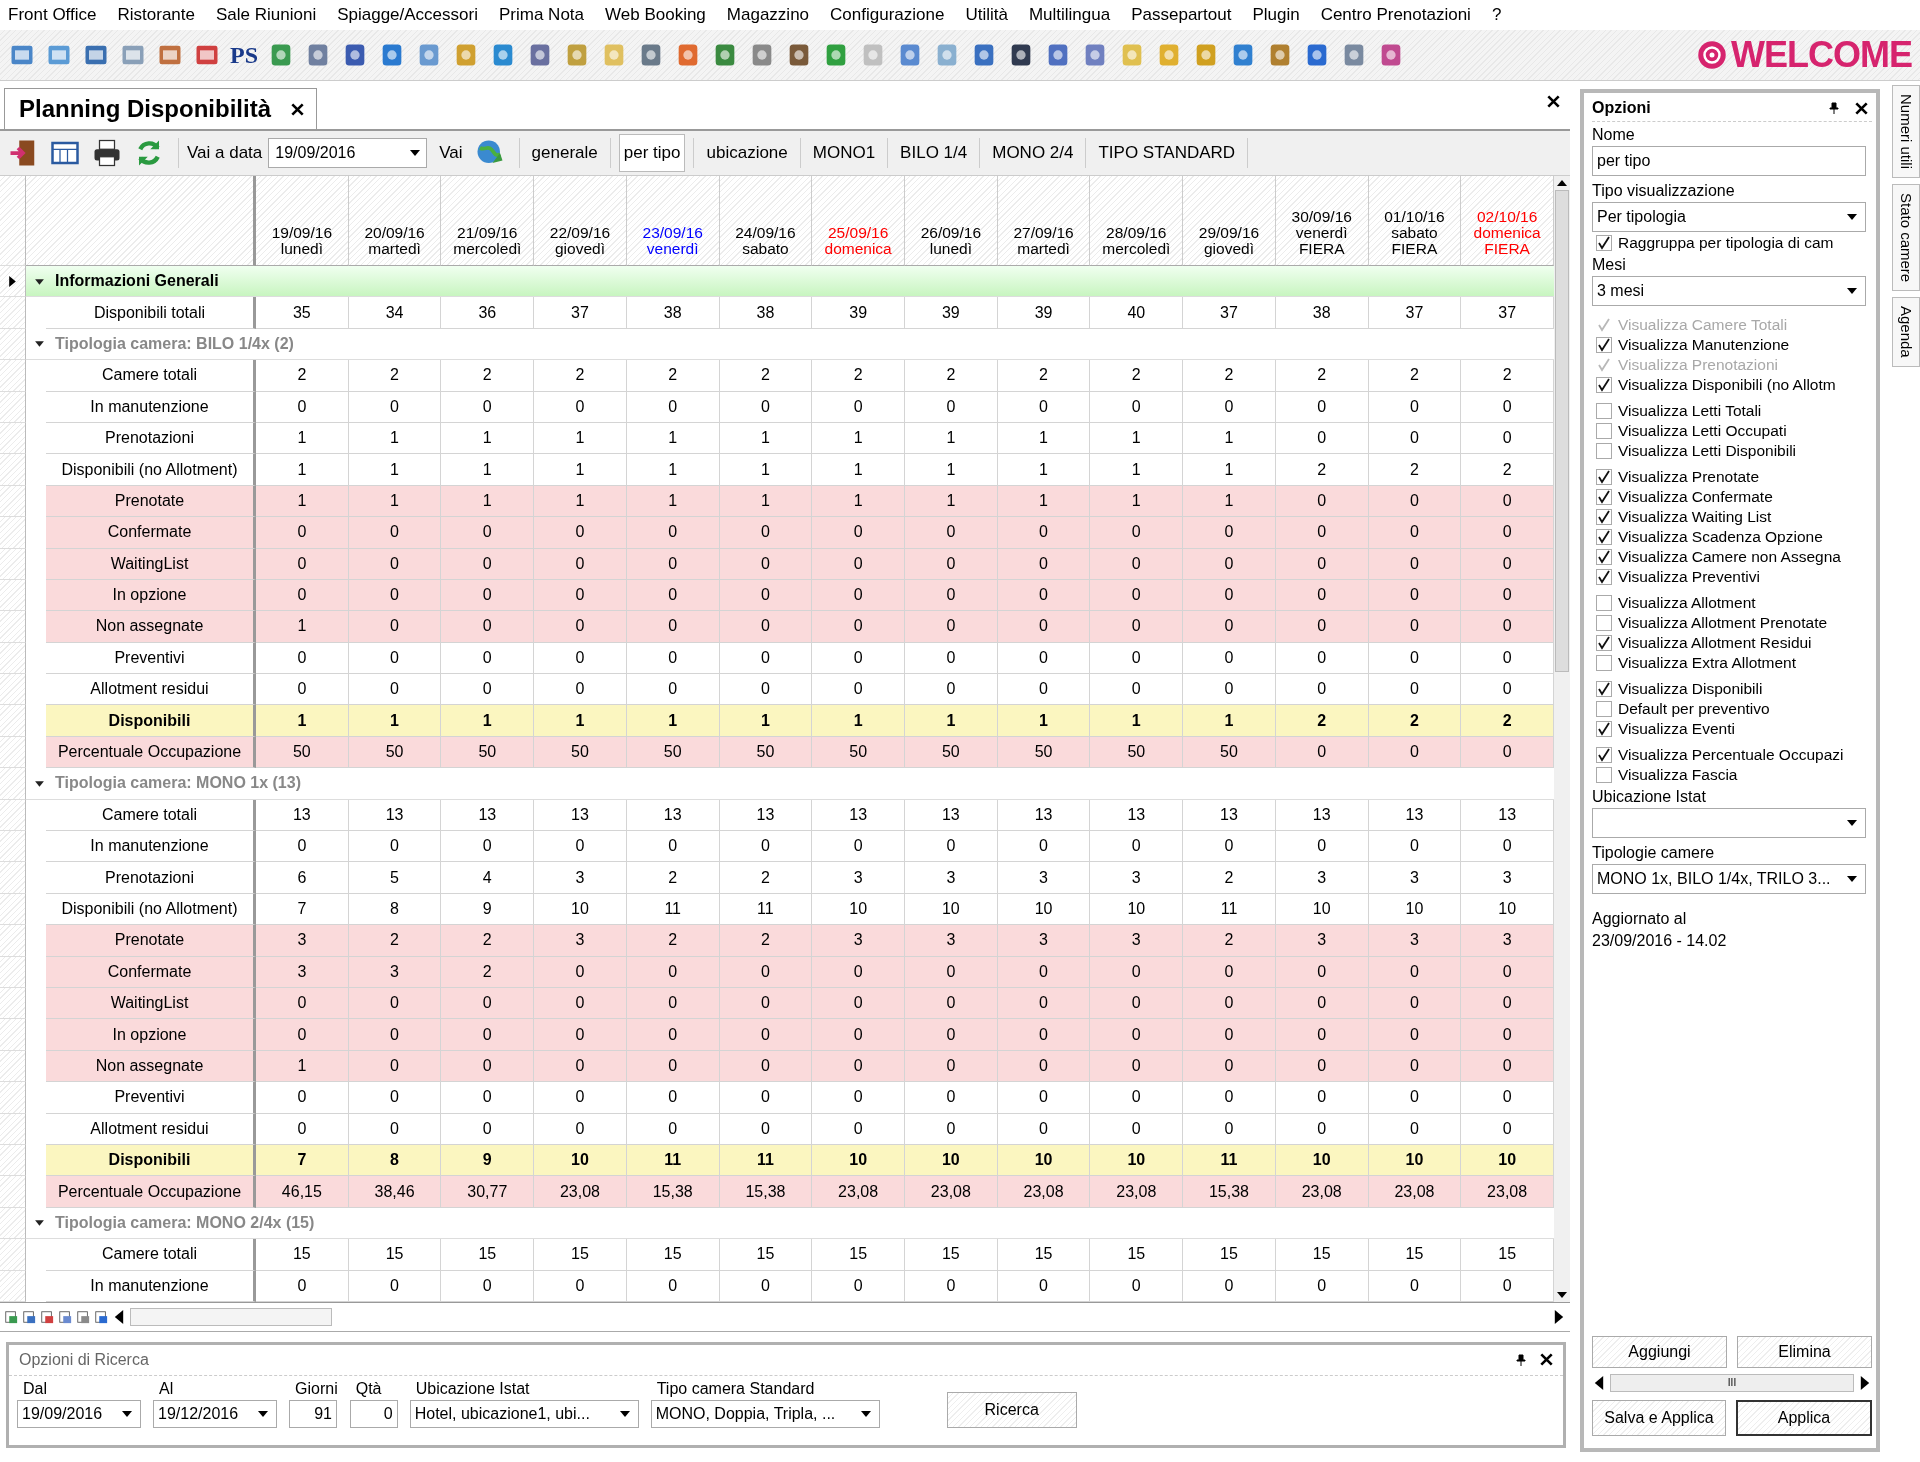 The height and width of the screenshot is (1462, 1920). I want to click on scrollbar-thumb, so click(1562, 431).